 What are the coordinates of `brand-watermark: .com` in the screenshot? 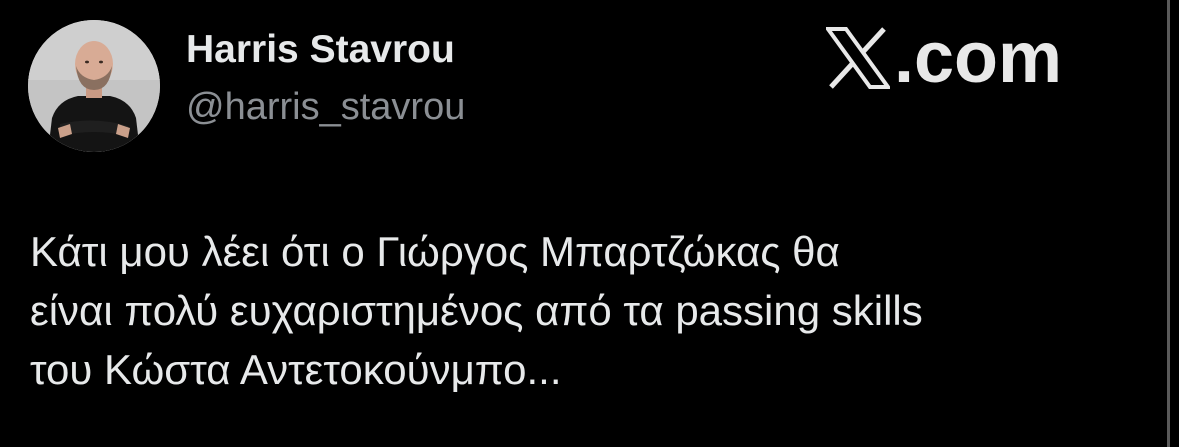 It's located at (944, 58).